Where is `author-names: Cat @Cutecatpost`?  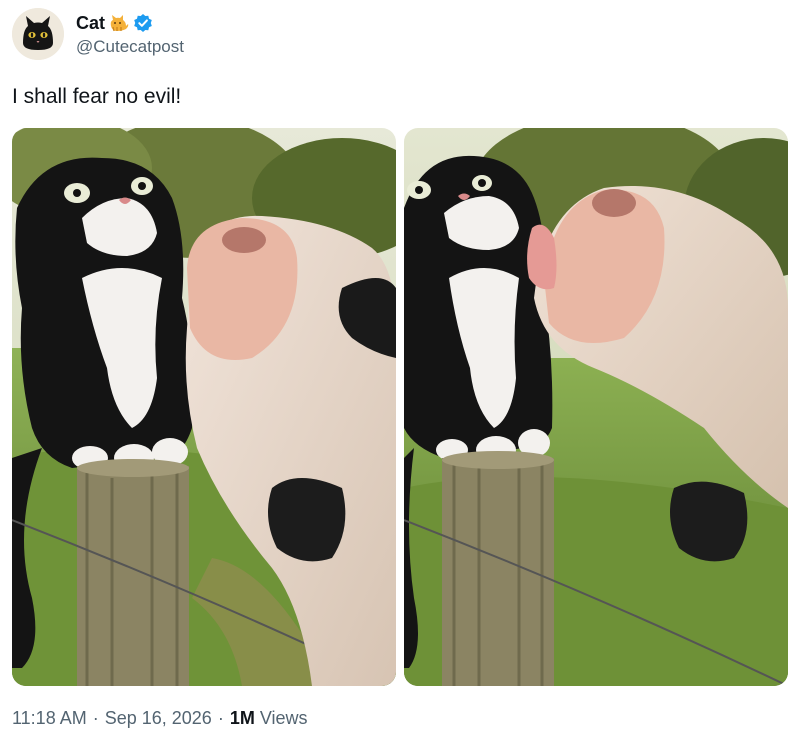
author-names: Cat @Cutecatpost is located at coordinates (130, 34).